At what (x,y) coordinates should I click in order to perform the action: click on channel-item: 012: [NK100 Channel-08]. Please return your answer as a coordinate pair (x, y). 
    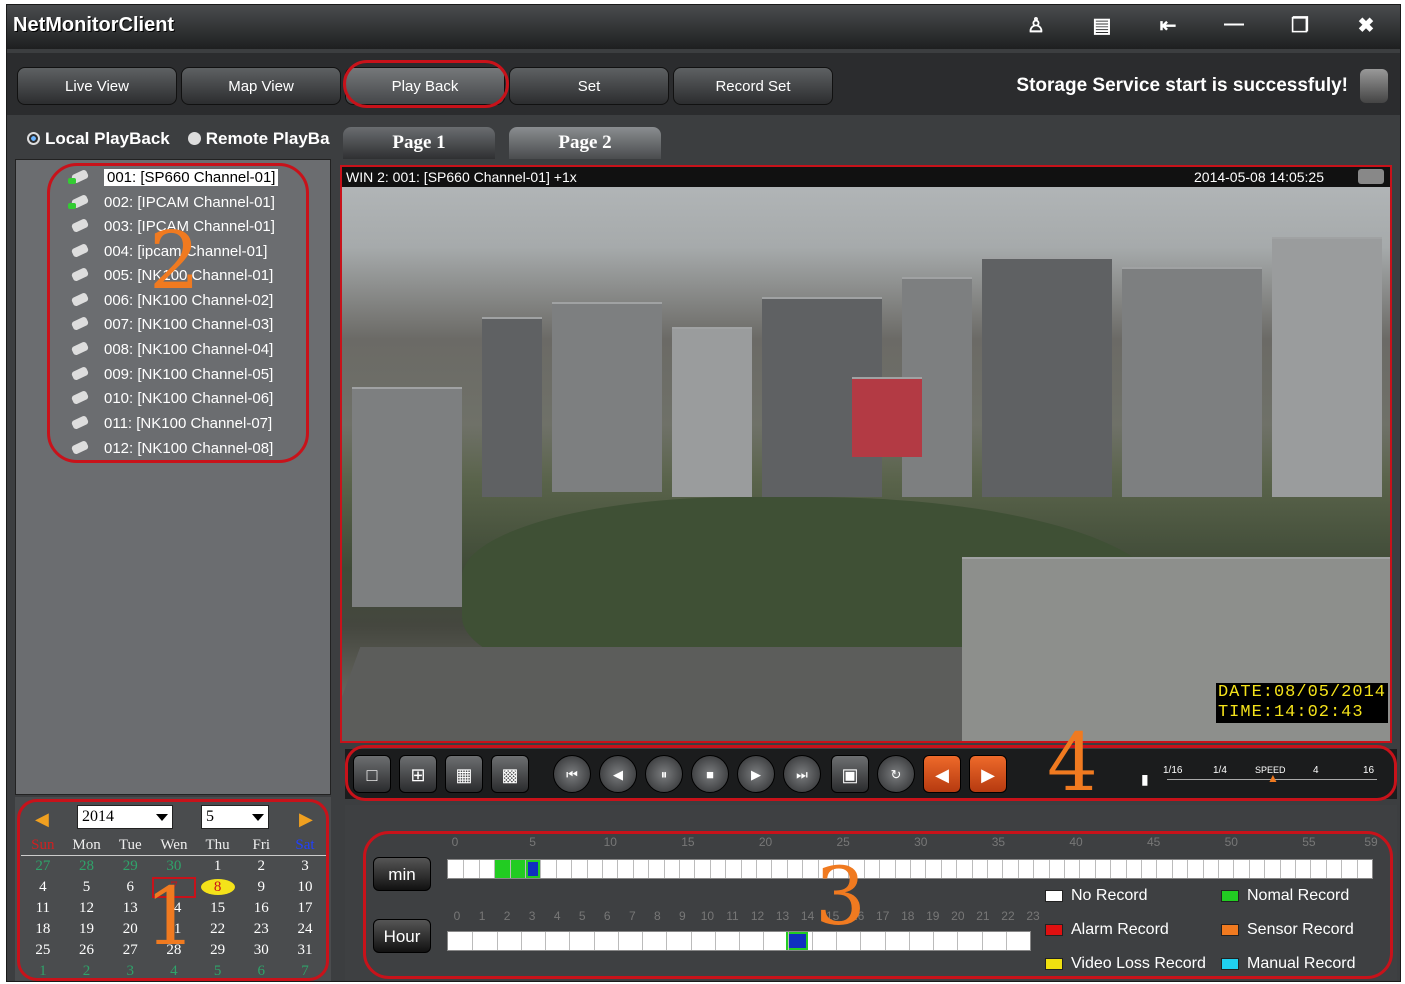
    Looking at the image, I should click on (170, 448).